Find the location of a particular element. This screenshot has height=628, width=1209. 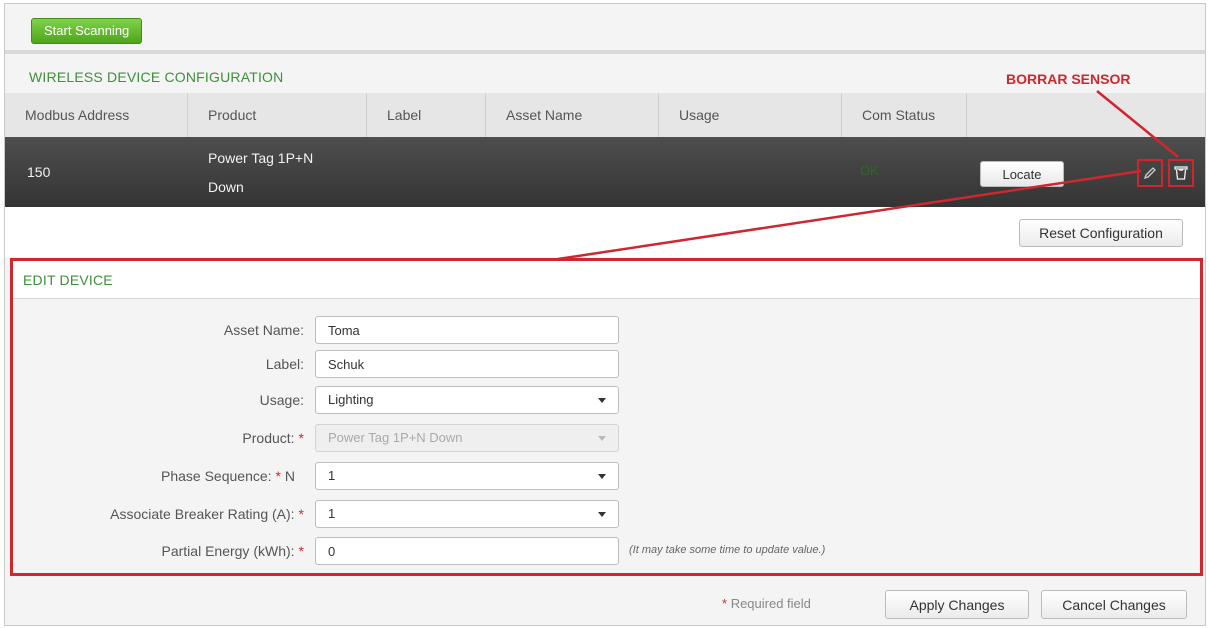

cell-modbus-address: 150 is located at coordinates (39, 172).